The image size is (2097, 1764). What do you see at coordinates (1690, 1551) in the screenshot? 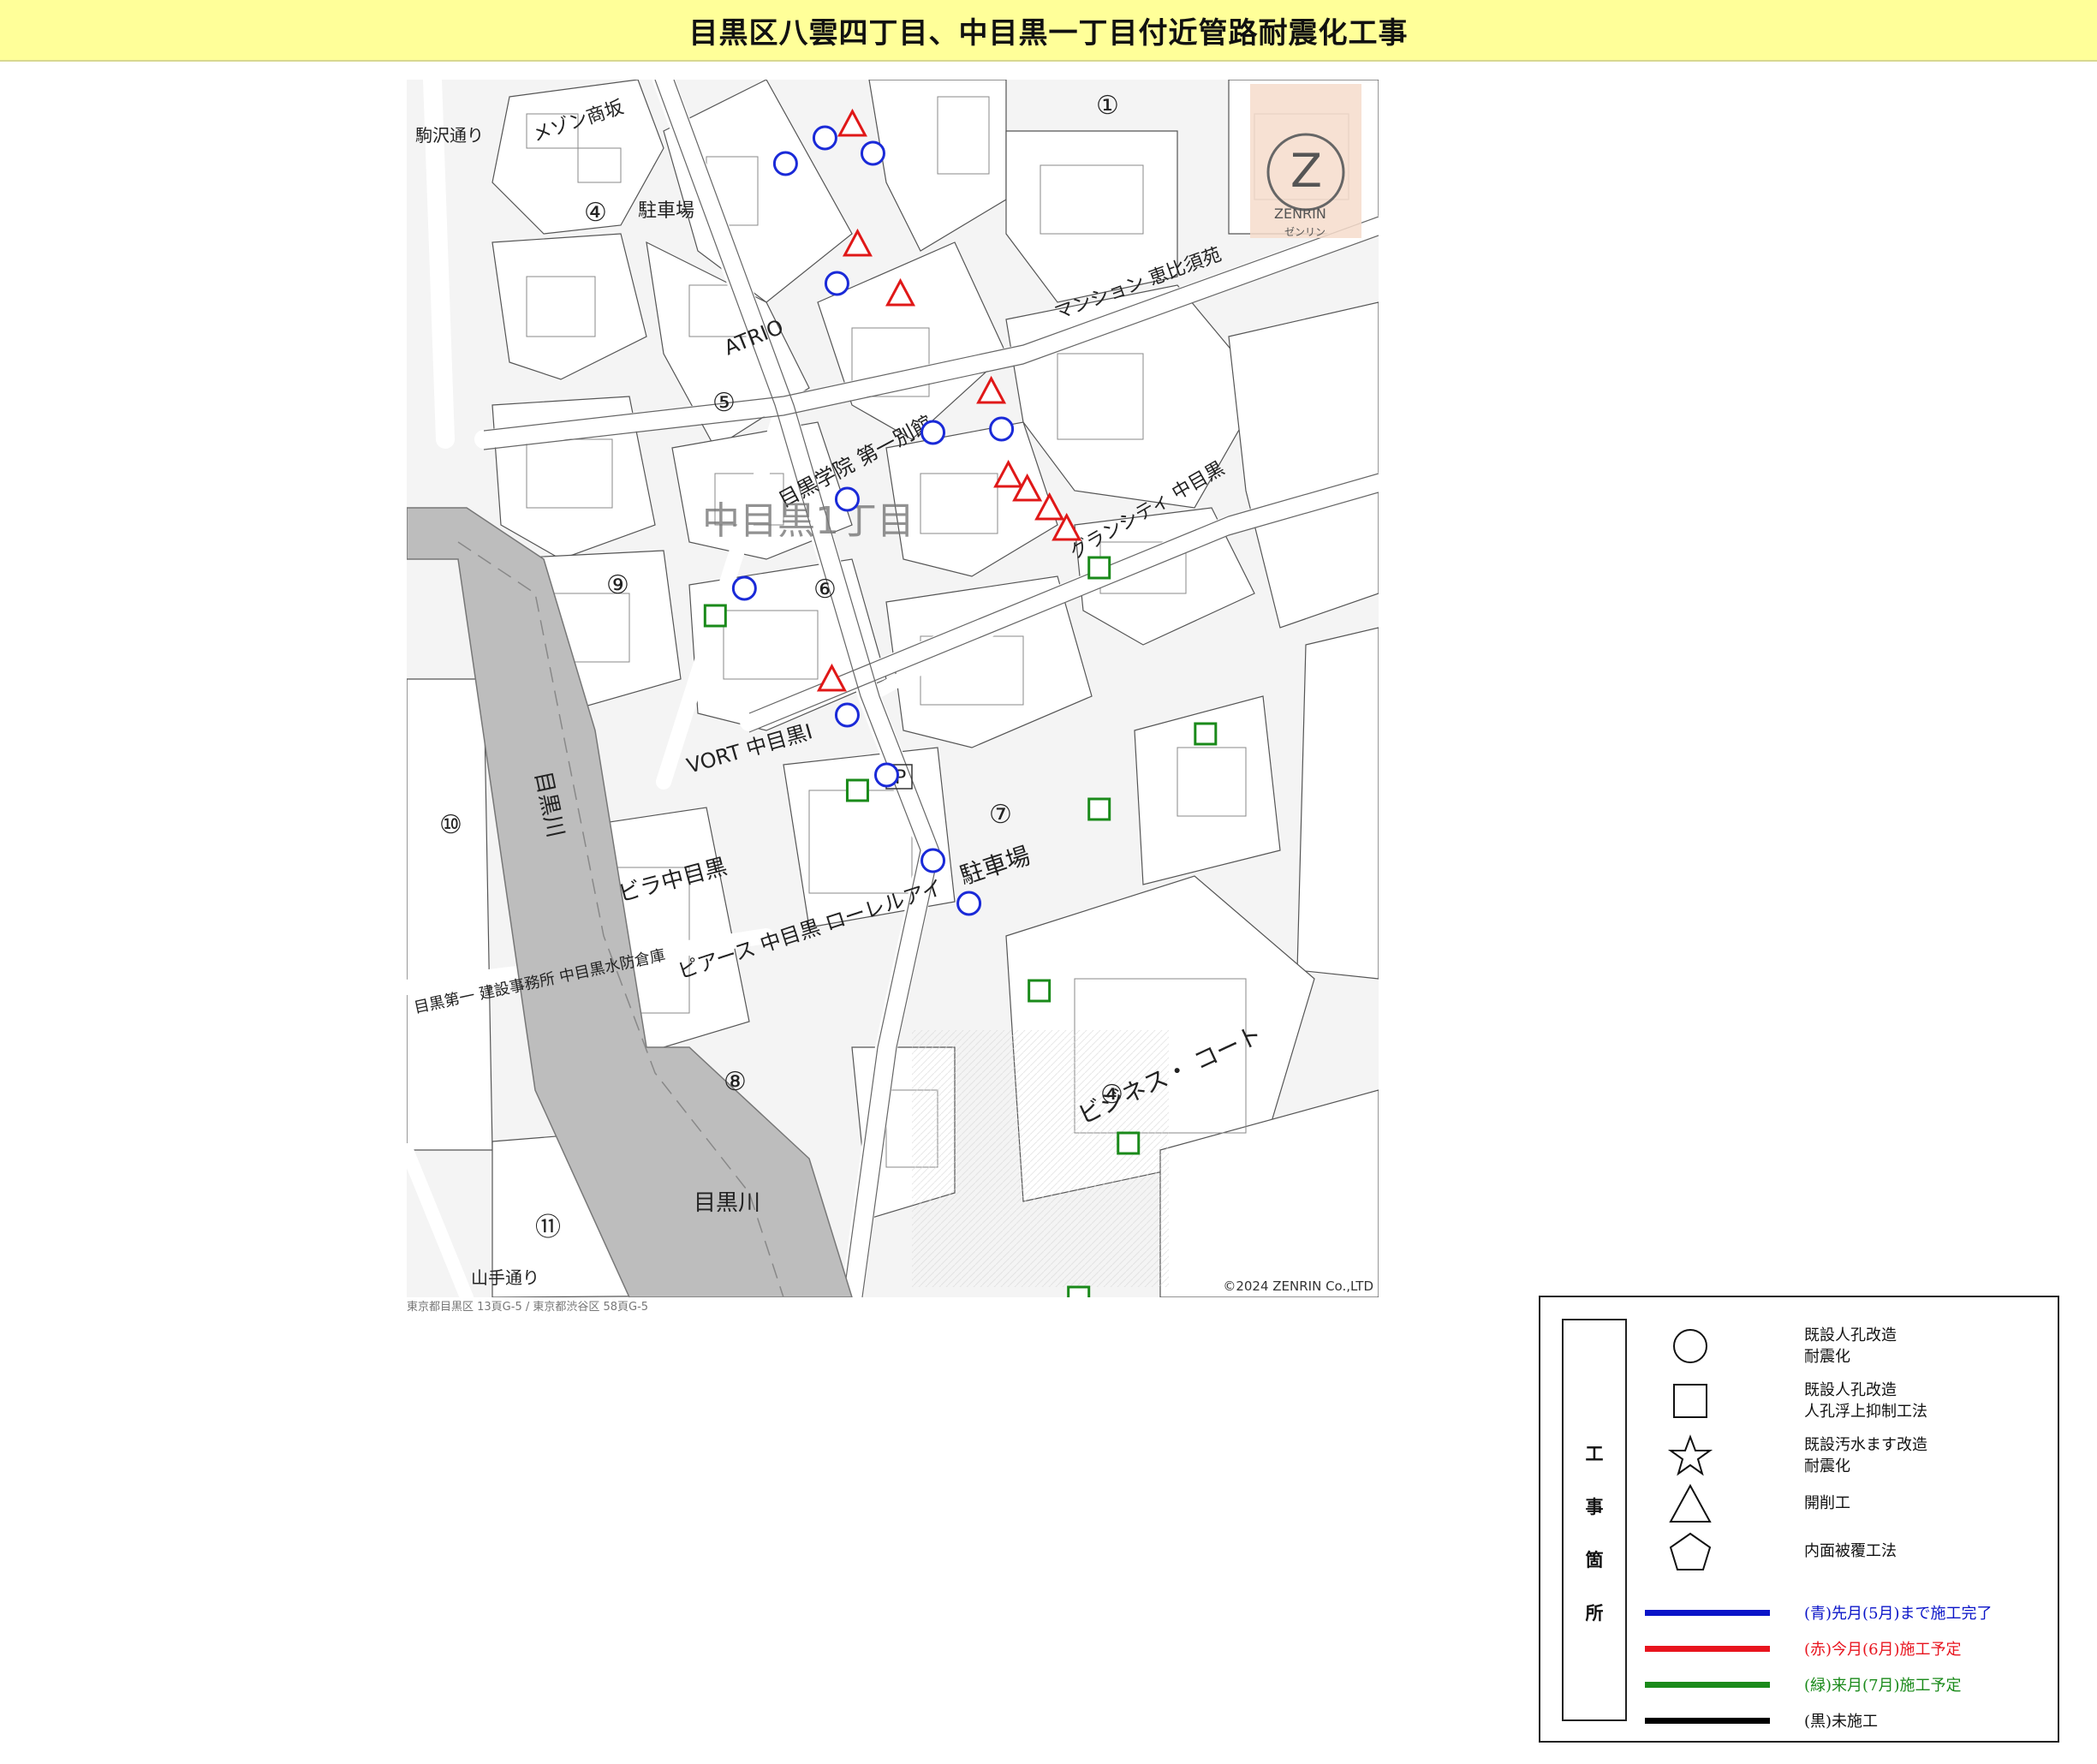
I see `pentagon-icon` at bounding box center [1690, 1551].